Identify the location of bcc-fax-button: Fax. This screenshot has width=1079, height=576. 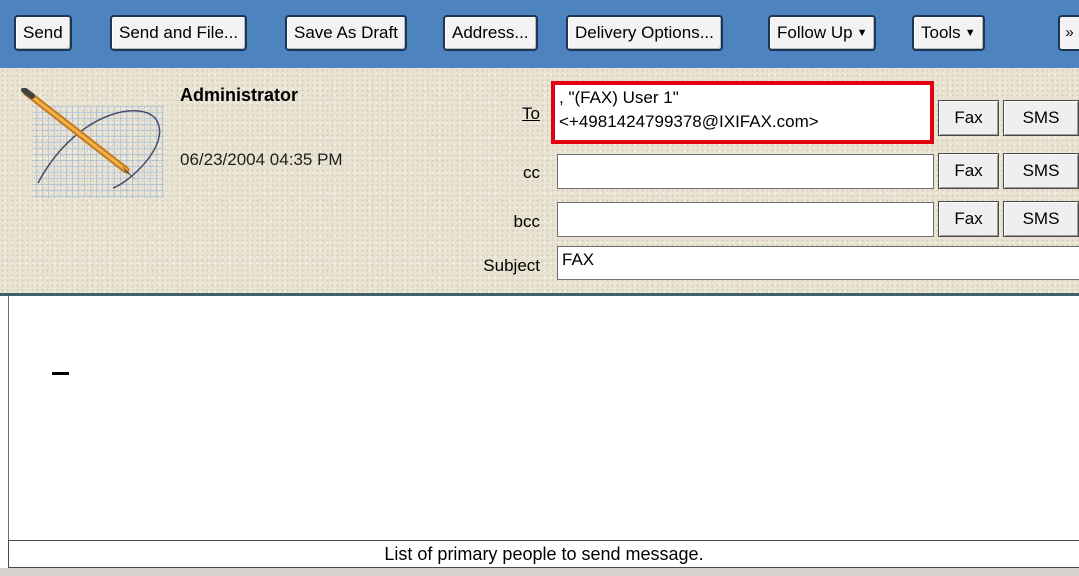
(968, 219).